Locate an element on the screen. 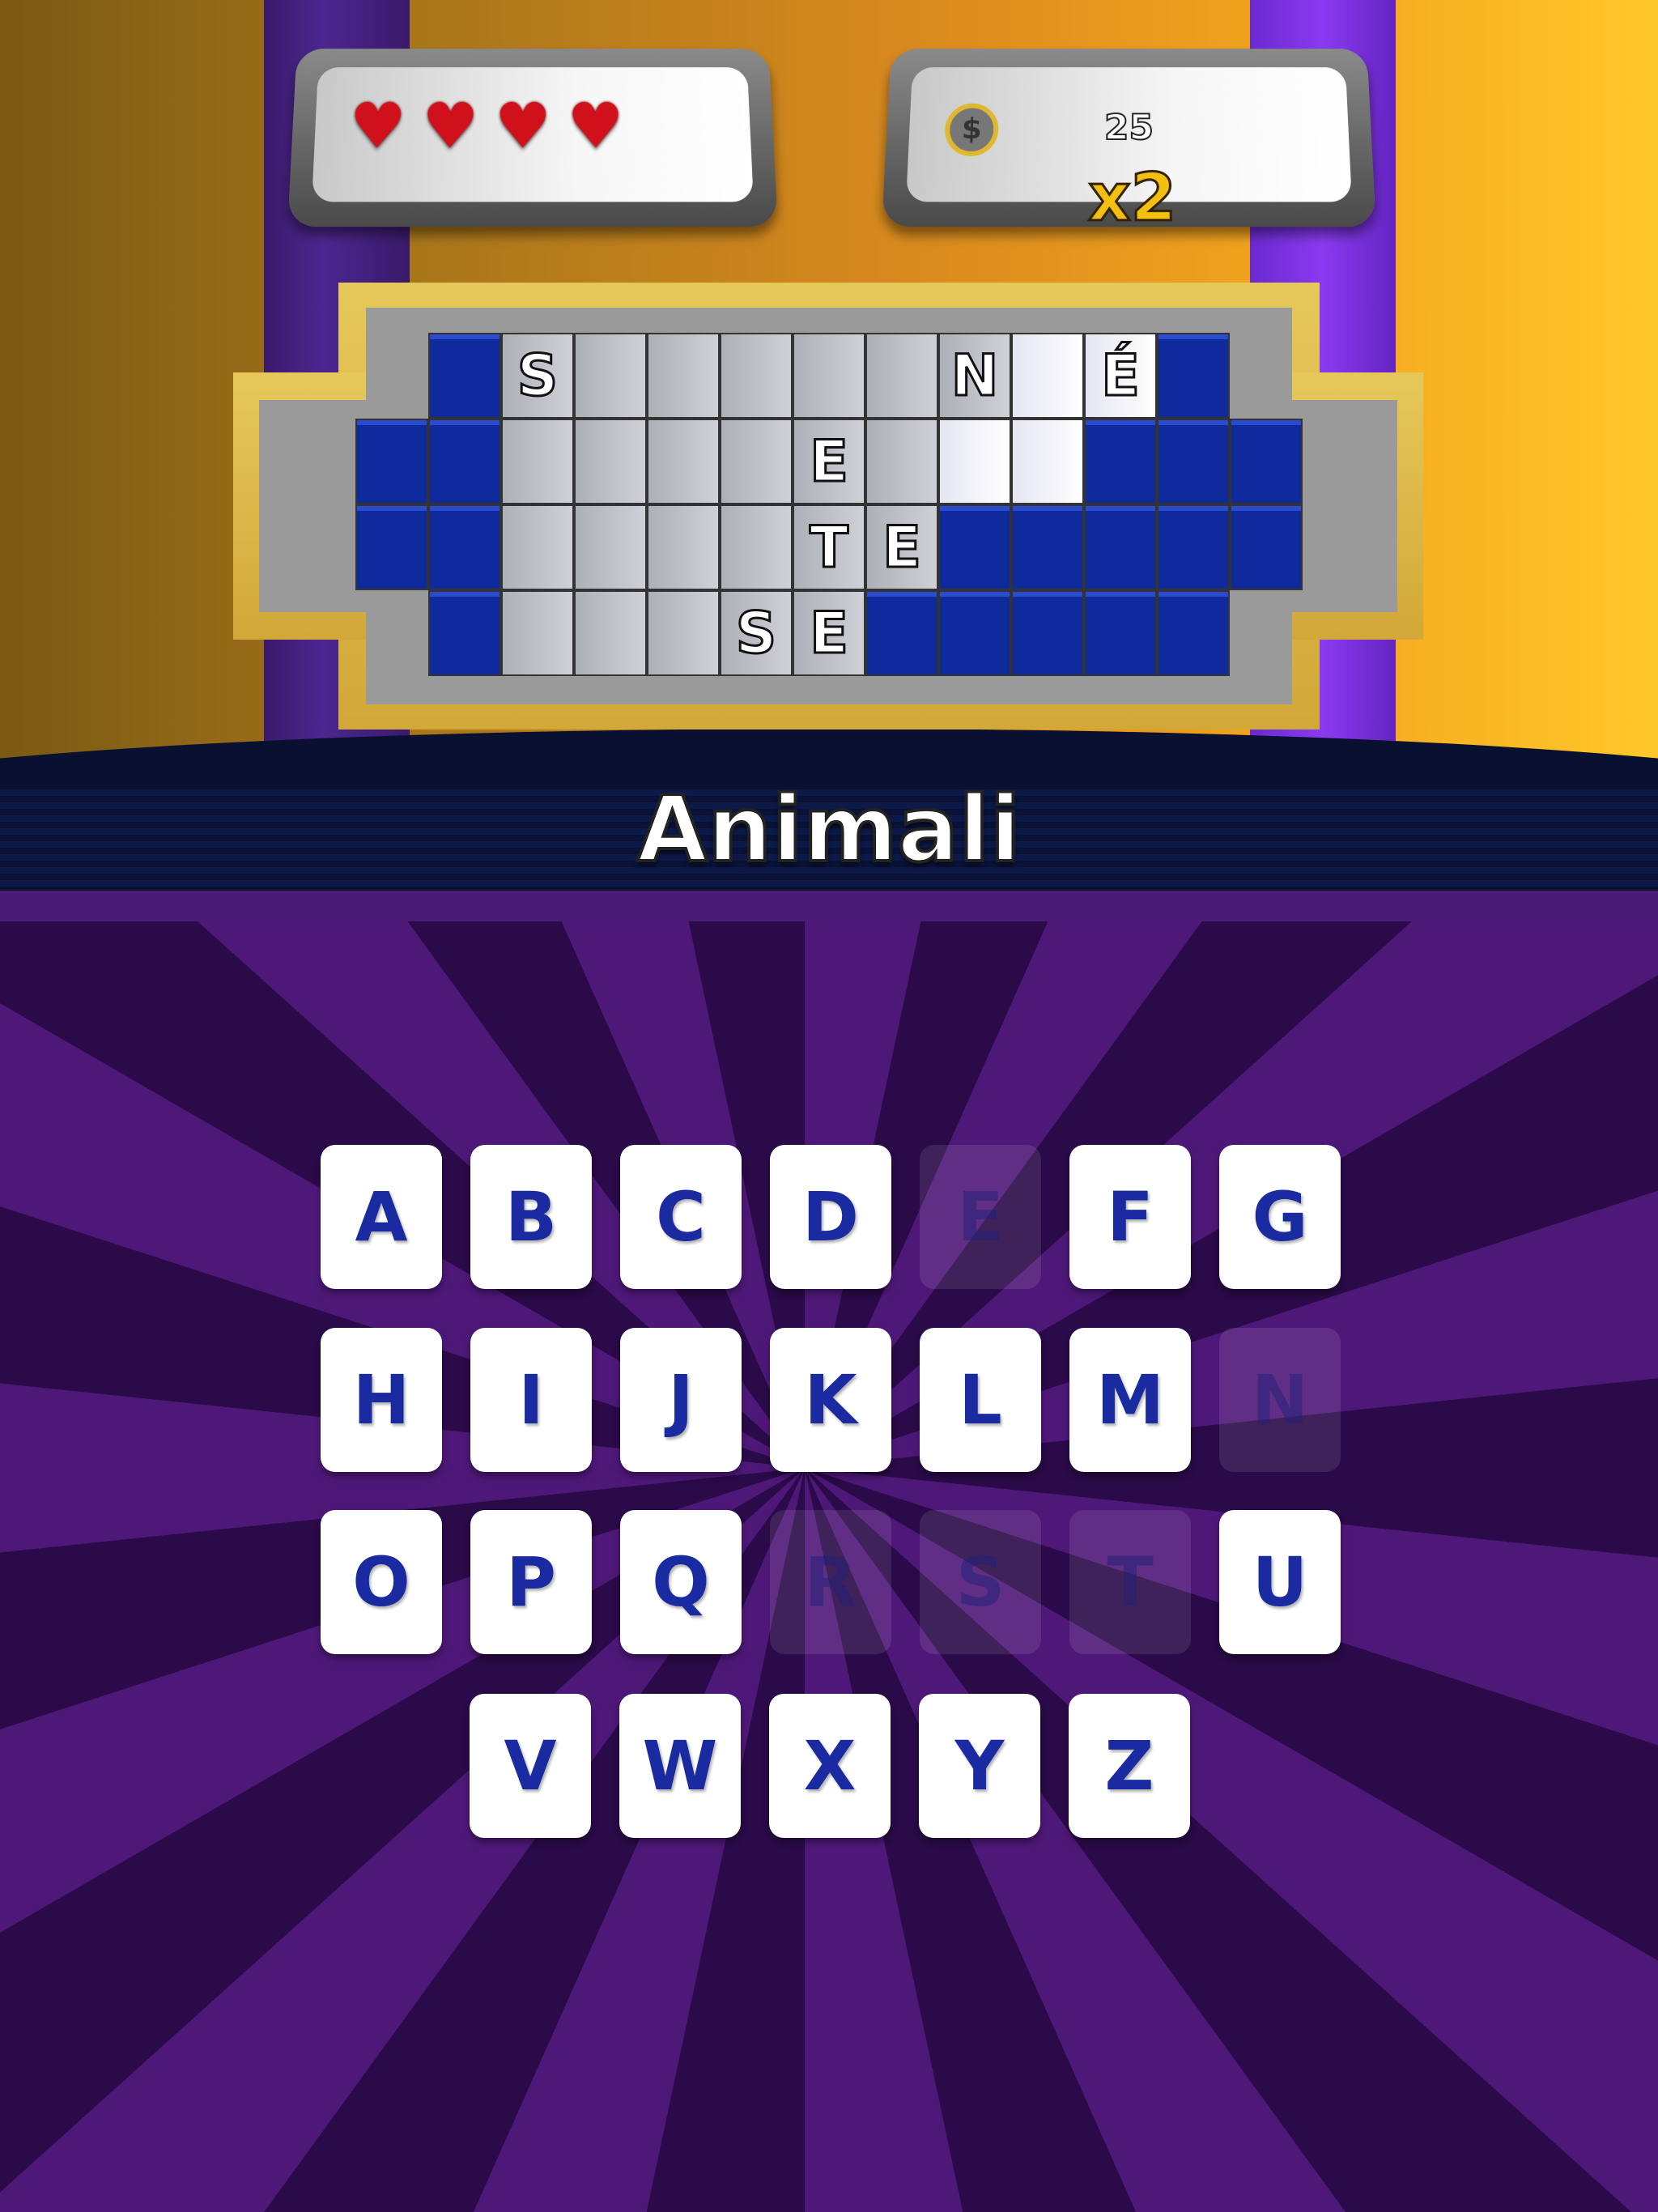 The image size is (1658, 2212). letter-key-r: R is located at coordinates (830, 1582).